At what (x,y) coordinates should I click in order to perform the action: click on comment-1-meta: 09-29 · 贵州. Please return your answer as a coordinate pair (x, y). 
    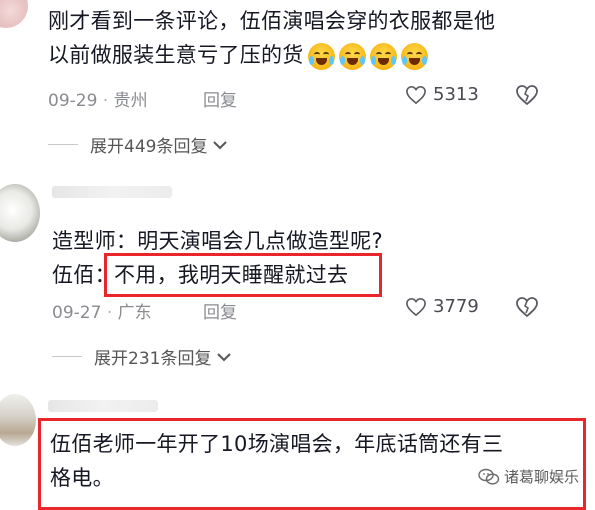
    Looking at the image, I should click on (98, 98).